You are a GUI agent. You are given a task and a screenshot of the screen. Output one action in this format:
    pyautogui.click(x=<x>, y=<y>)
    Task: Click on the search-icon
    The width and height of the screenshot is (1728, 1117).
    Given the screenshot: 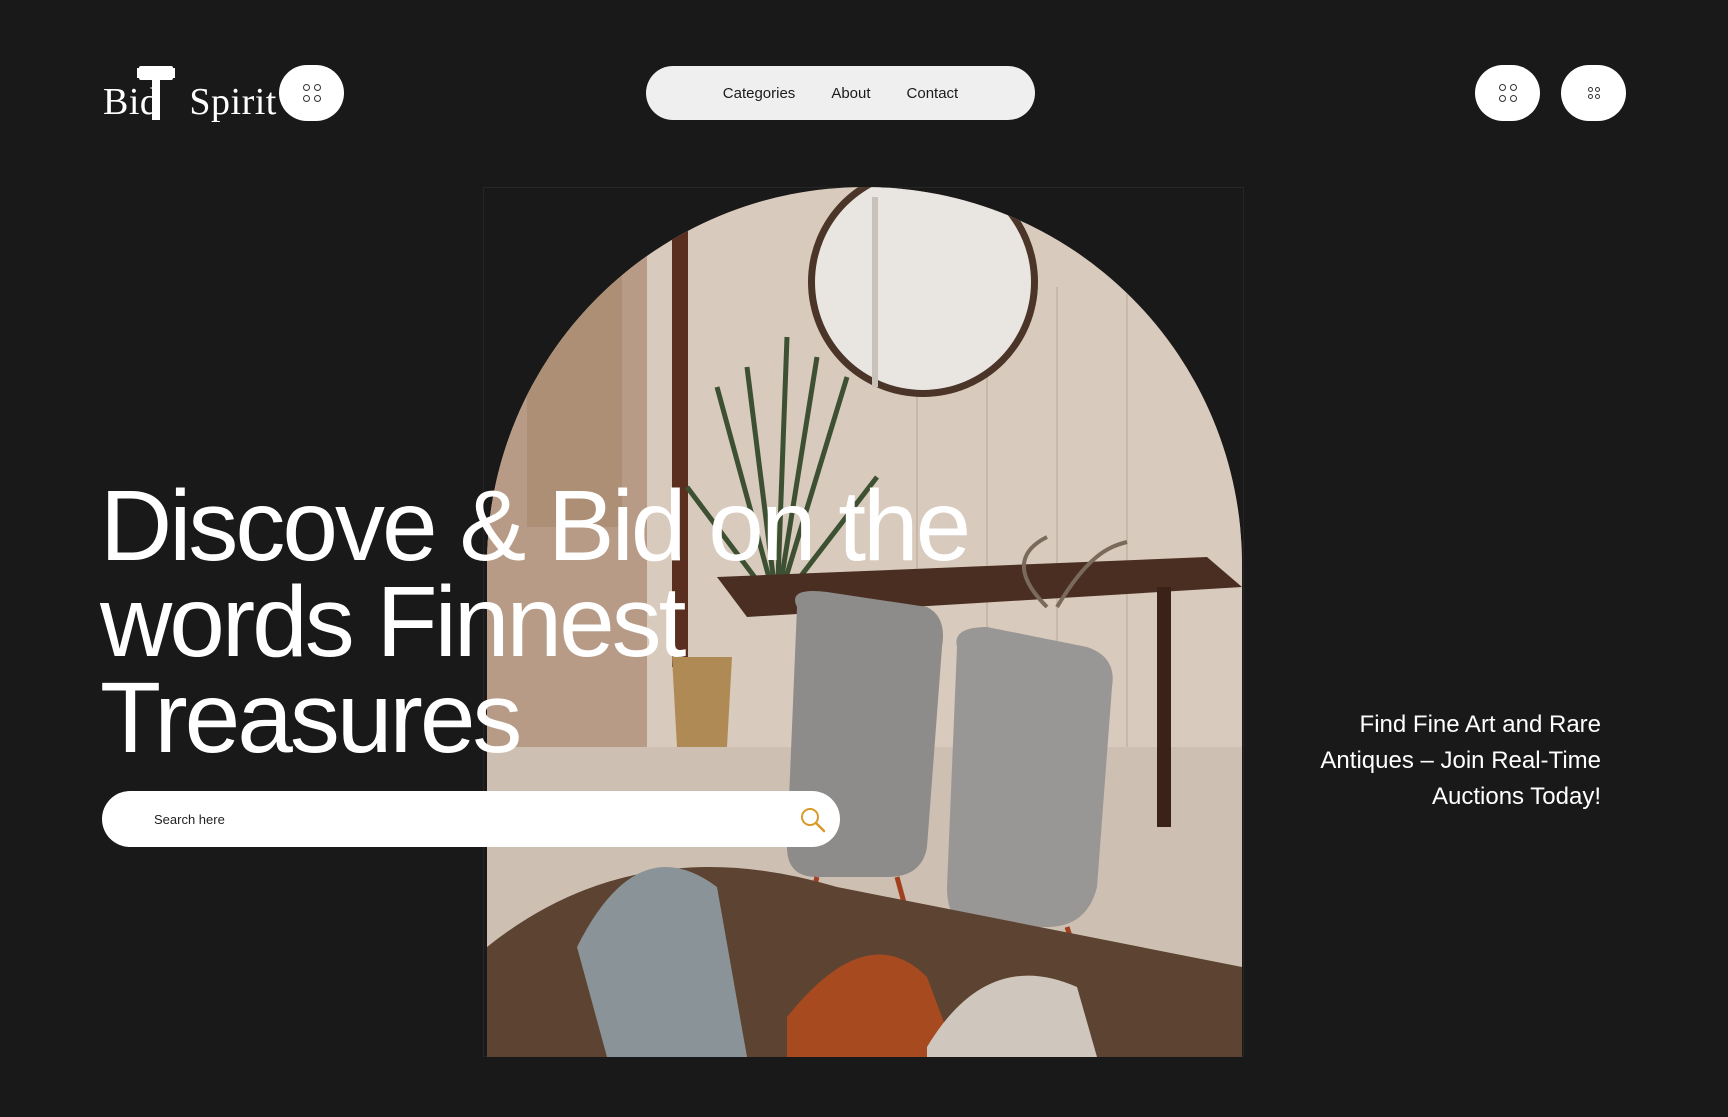 What is the action you would take?
    pyautogui.click(x=813, y=820)
    